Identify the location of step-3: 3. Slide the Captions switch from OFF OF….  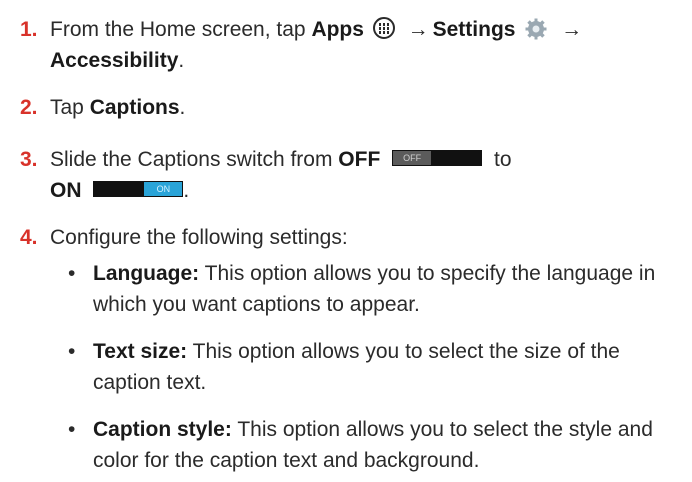
(345, 175).